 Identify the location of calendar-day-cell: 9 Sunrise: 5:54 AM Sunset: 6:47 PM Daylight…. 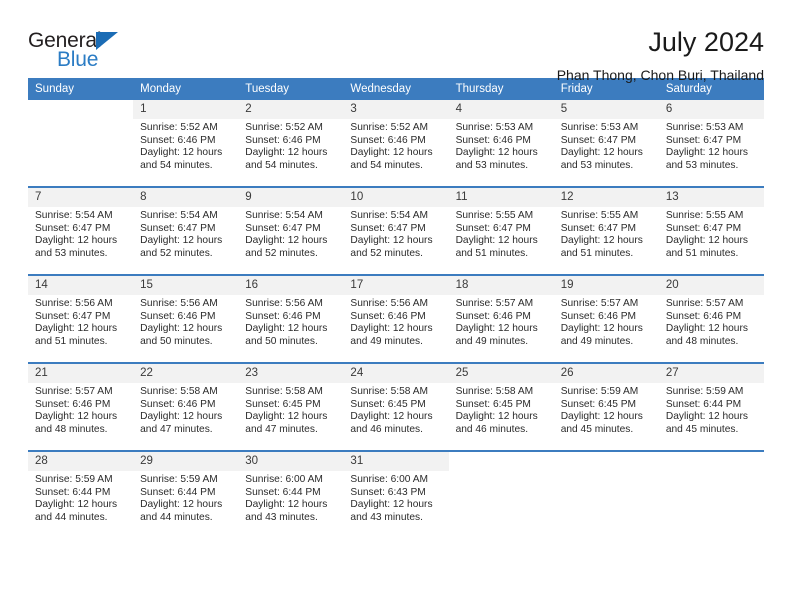
(291, 231).